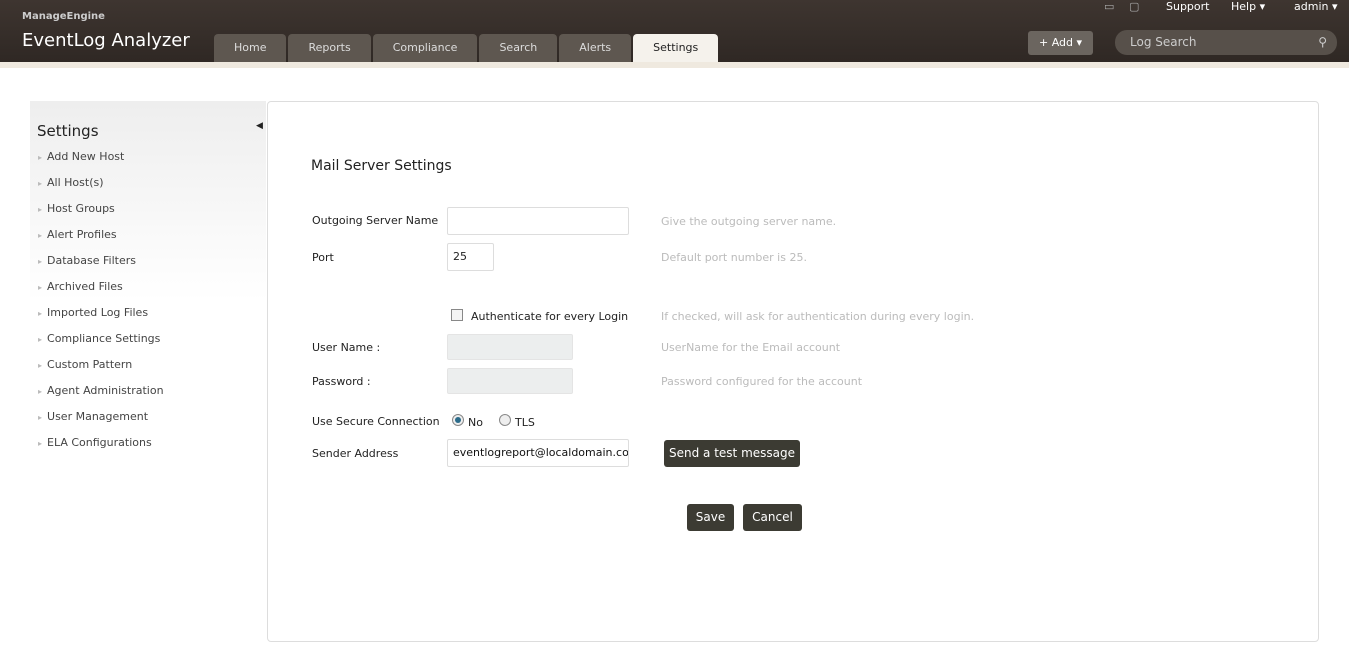 This screenshot has height=669, width=1349. What do you see at coordinates (1248, 6) in the screenshot?
I see `help-menu: Help ▾` at bounding box center [1248, 6].